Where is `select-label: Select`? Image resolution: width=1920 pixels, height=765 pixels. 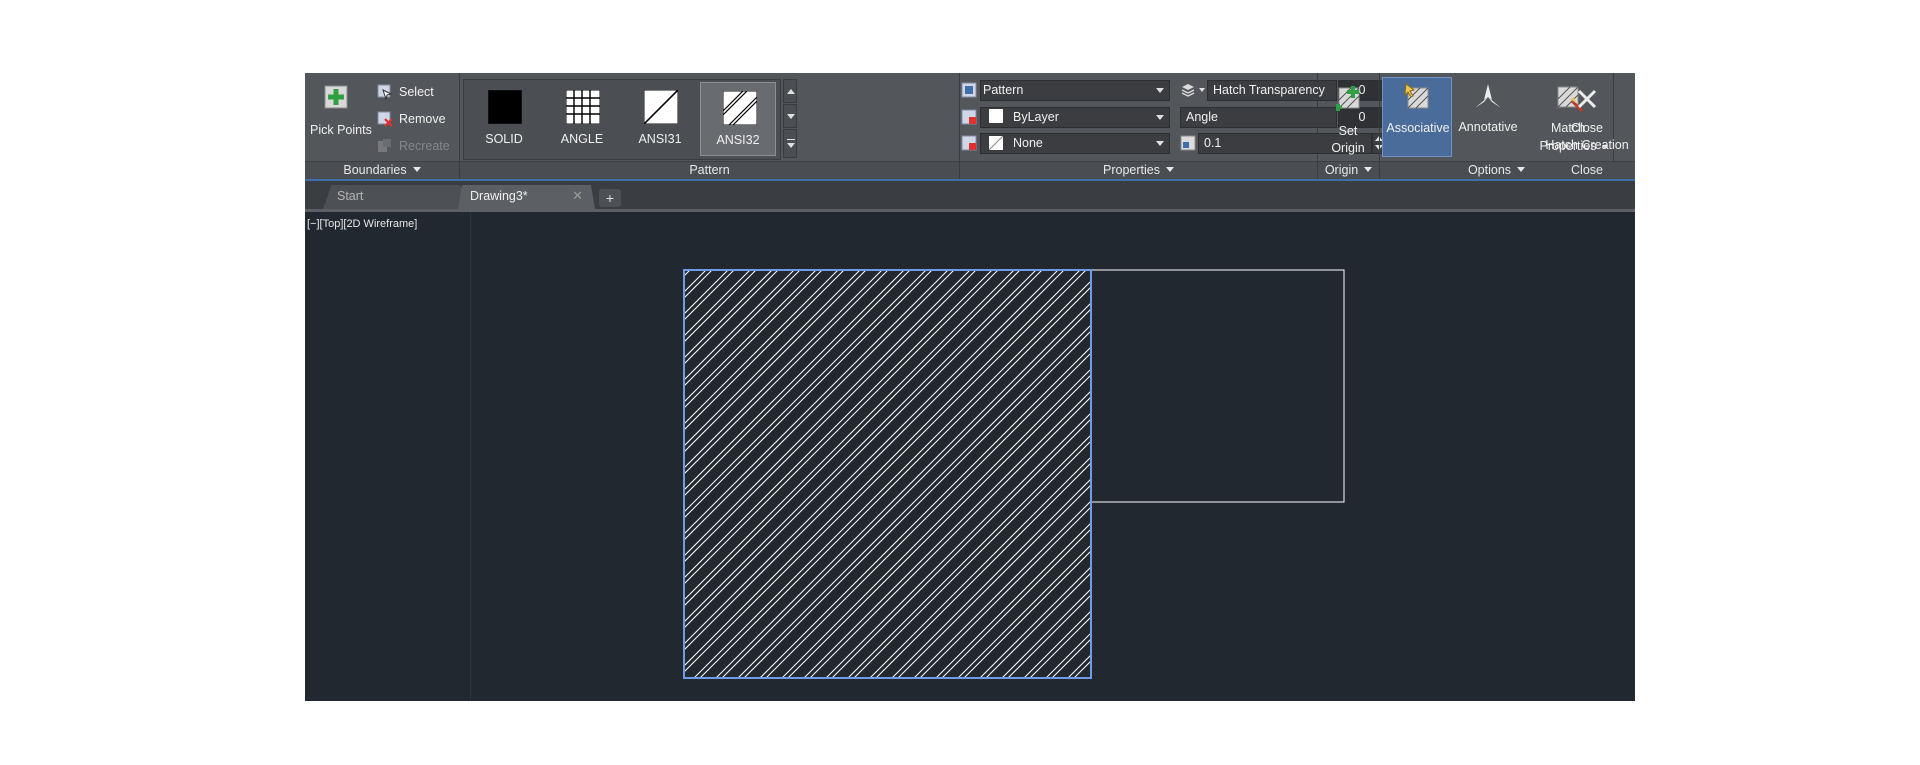 select-label: Select is located at coordinates (416, 92).